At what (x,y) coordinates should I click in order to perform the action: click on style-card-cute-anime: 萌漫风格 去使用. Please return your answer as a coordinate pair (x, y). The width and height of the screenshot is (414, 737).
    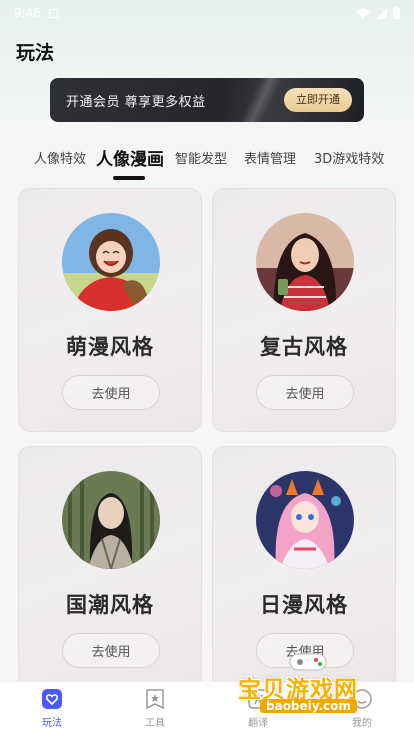
    Looking at the image, I should click on (110, 310).